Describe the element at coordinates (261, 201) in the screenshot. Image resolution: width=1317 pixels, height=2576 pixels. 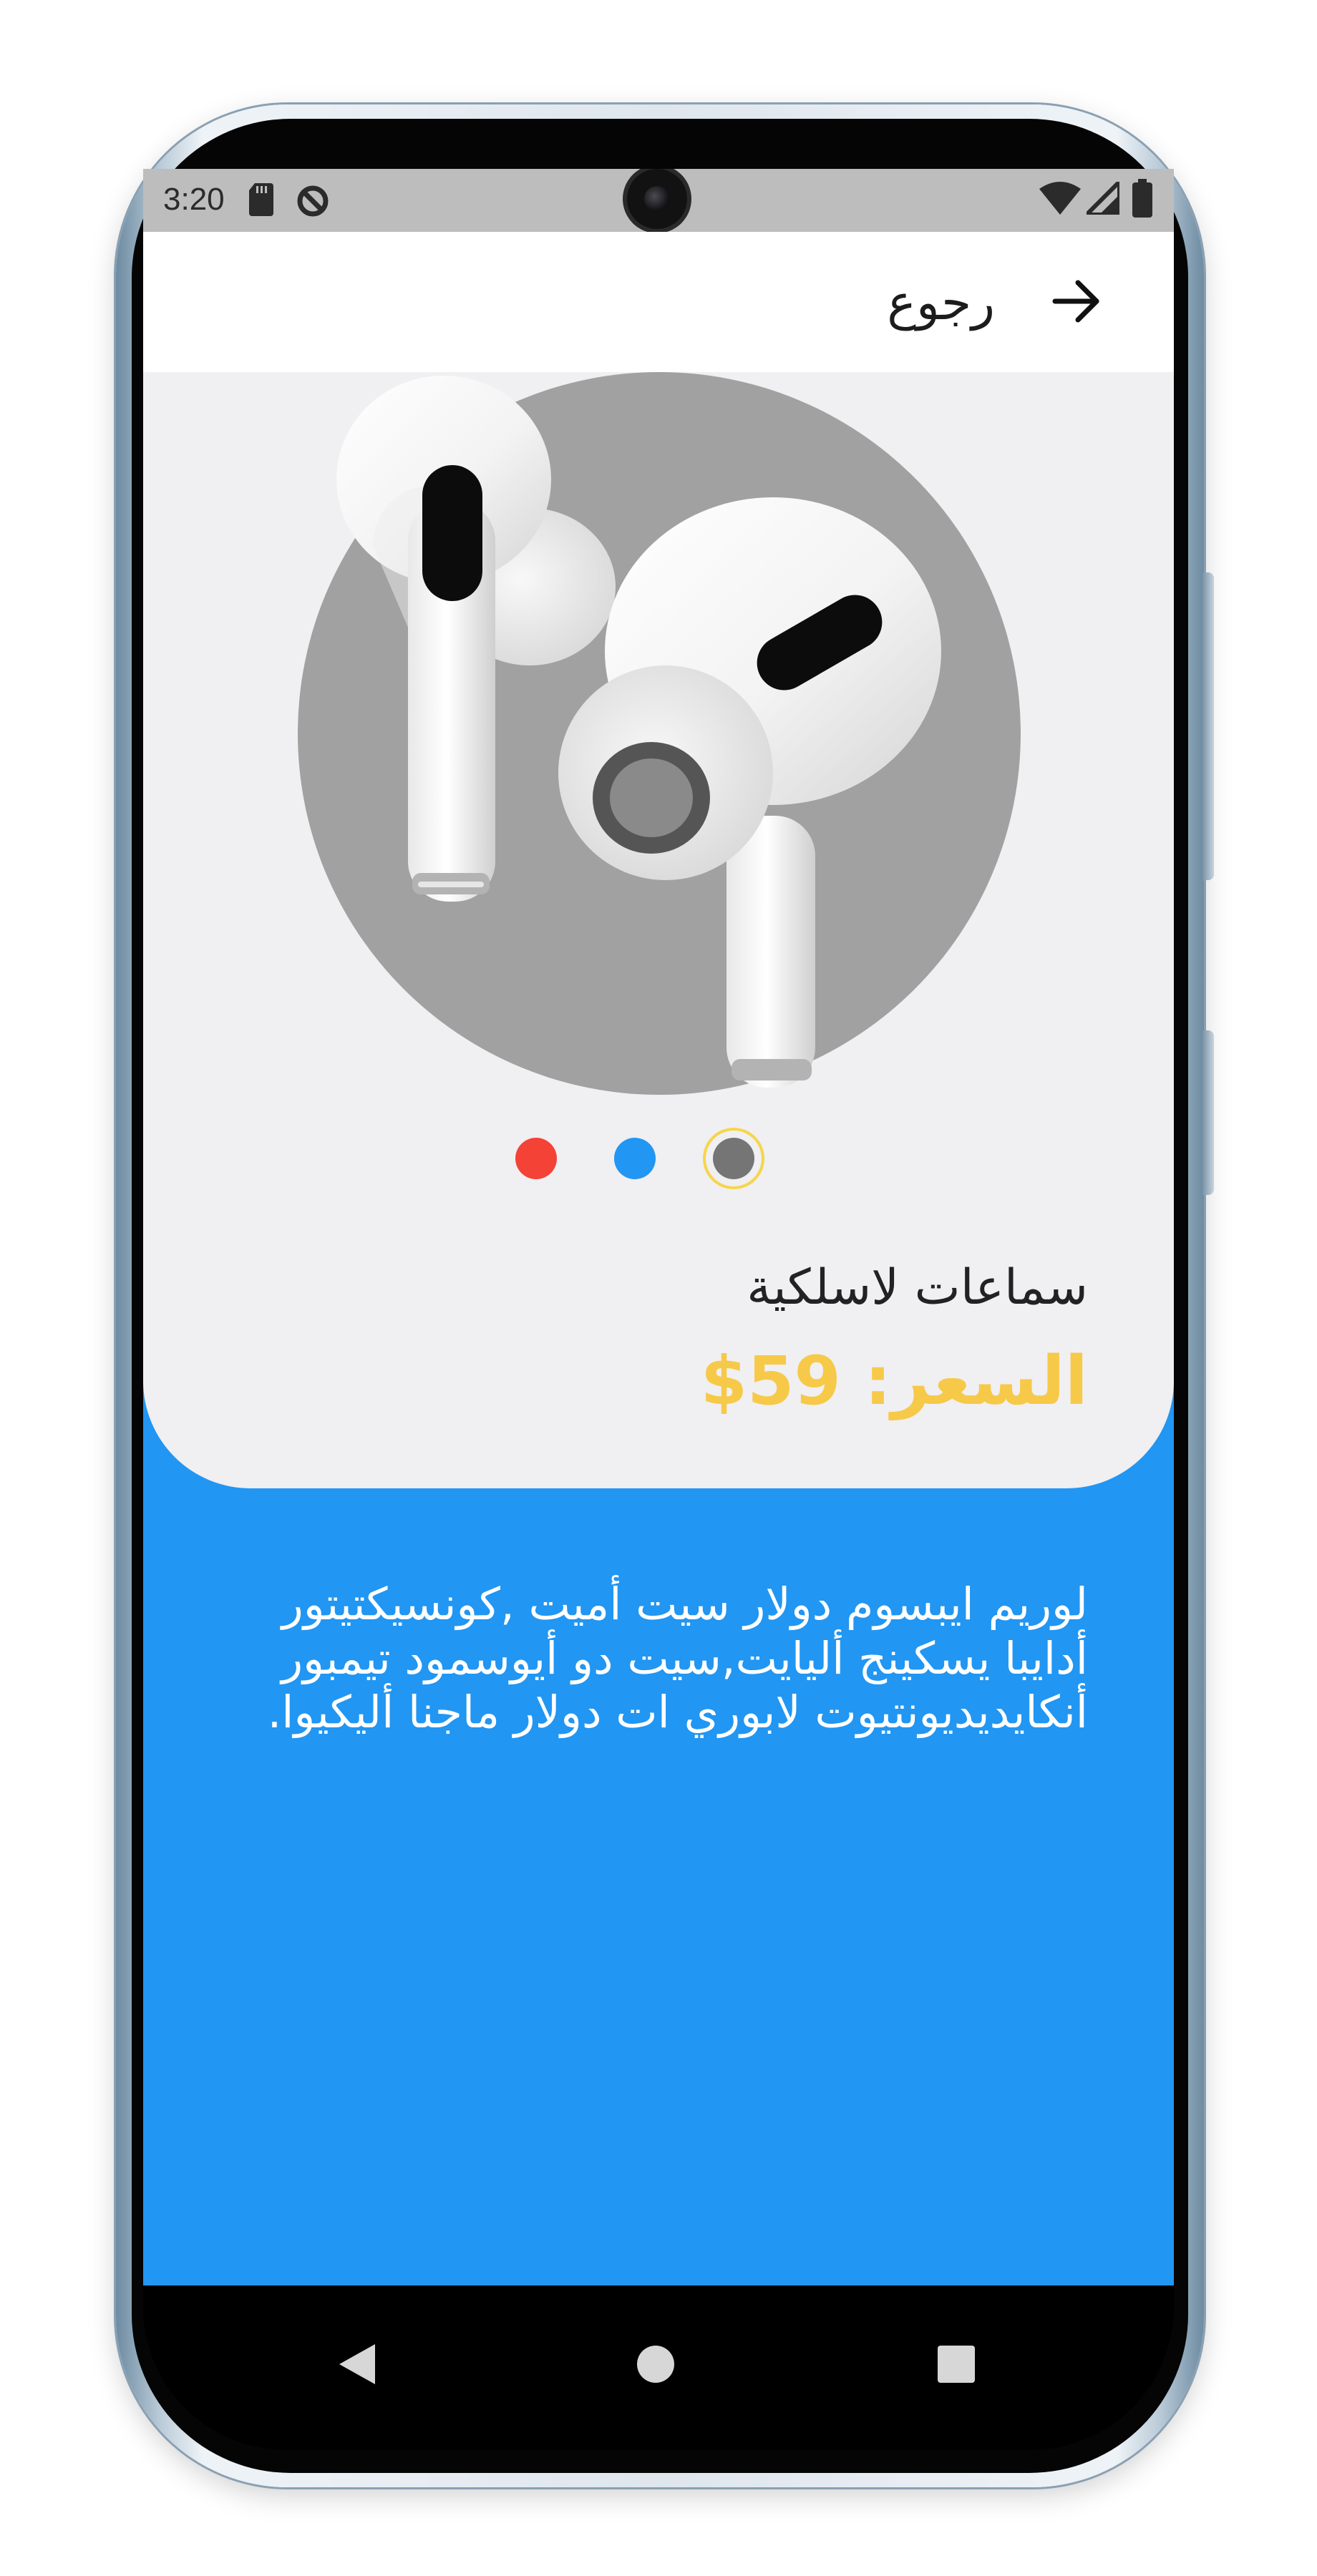
I see `sd-card-icon` at that location.